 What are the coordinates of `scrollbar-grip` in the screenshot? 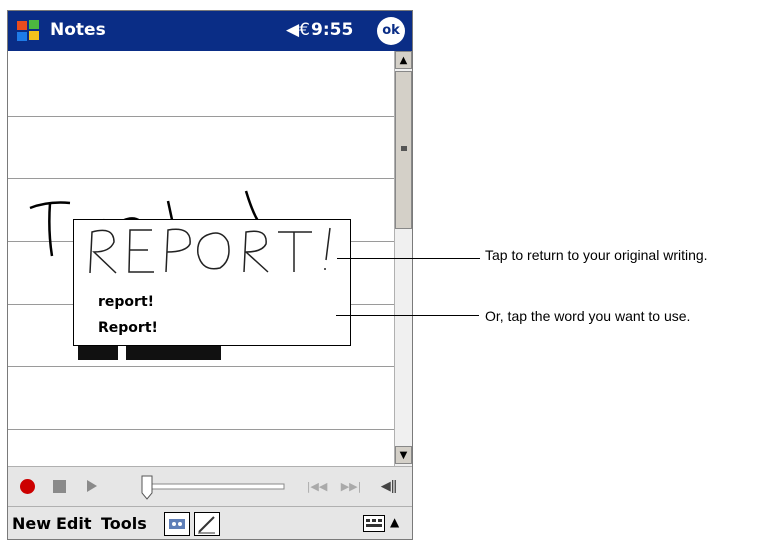 It's located at (404, 148).